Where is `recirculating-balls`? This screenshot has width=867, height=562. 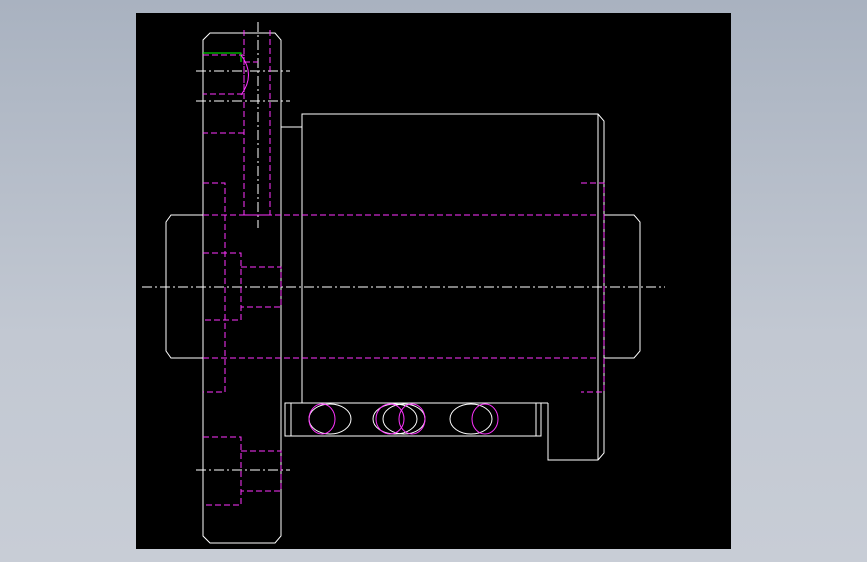
recirculating-balls is located at coordinates (403, 419).